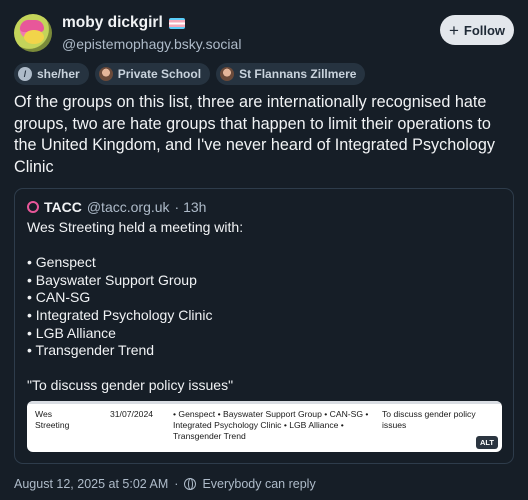 This screenshot has height=500, width=528. Describe the element at coordinates (33, 207) in the screenshot. I see `tacc-logo-icon` at that location.